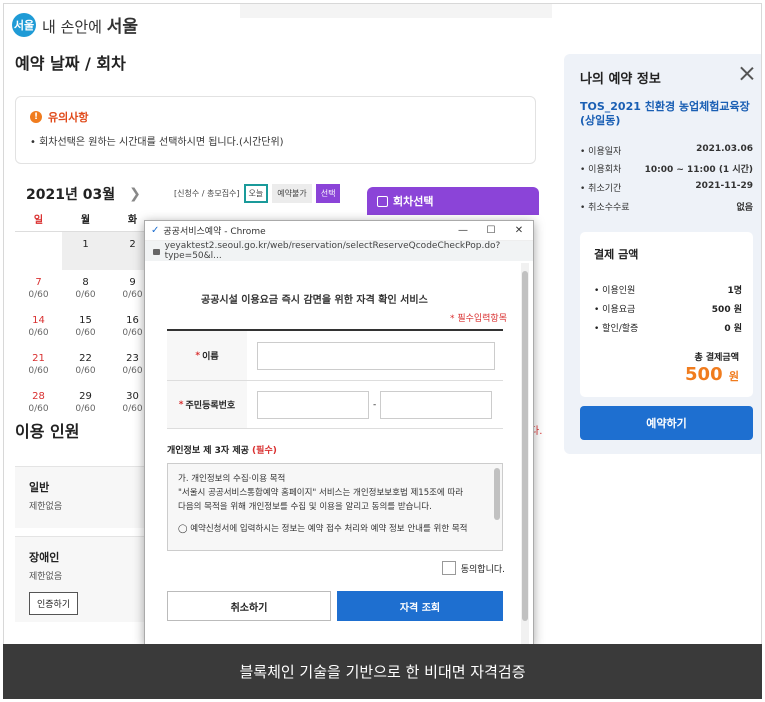 The width and height of the screenshot is (765, 702). Describe the element at coordinates (85, 403) in the screenshot. I see `calendar-day: 29 0/60` at that location.